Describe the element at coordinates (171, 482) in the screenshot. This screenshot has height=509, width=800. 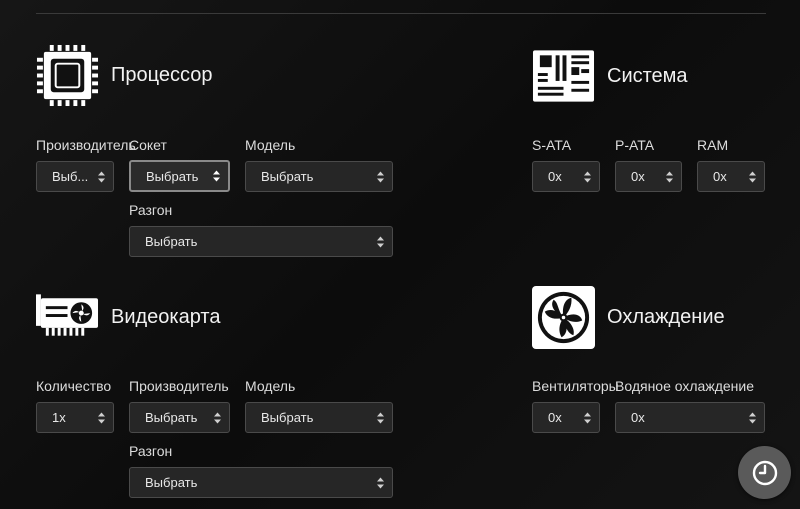
I see `gpu-overclock-value: Выбрать` at that location.